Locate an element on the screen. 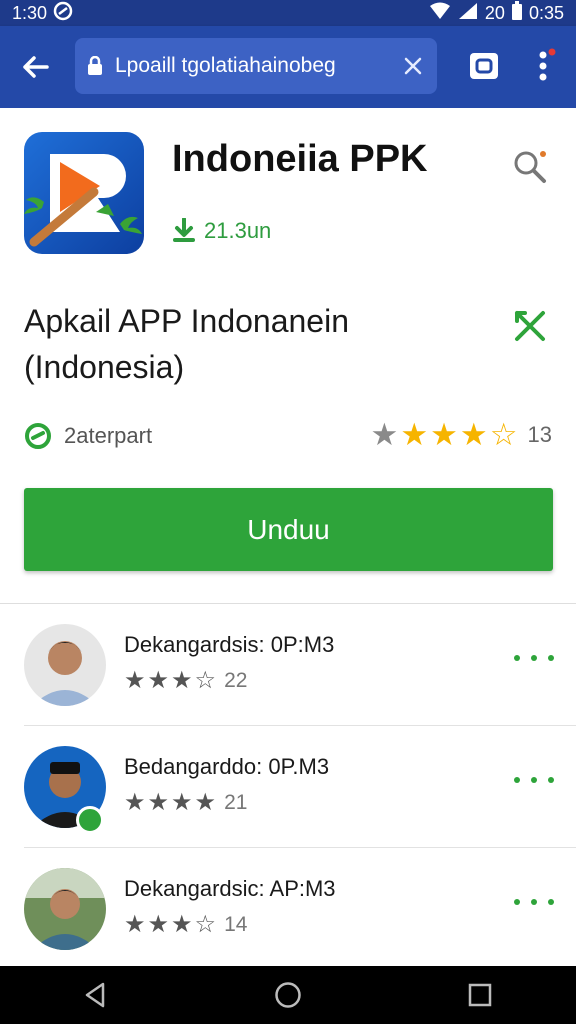 Image resolution: width=576 pixels, height=1024 pixels. system-nav-bar is located at coordinates (288, 995).